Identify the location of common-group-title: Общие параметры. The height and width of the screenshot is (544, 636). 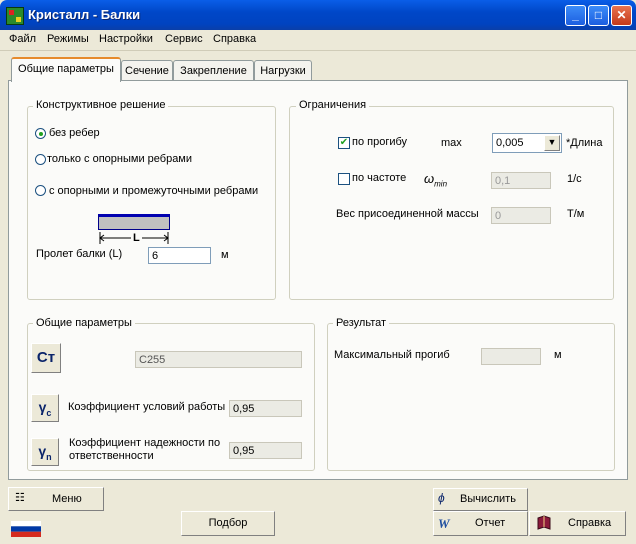
(84, 323).